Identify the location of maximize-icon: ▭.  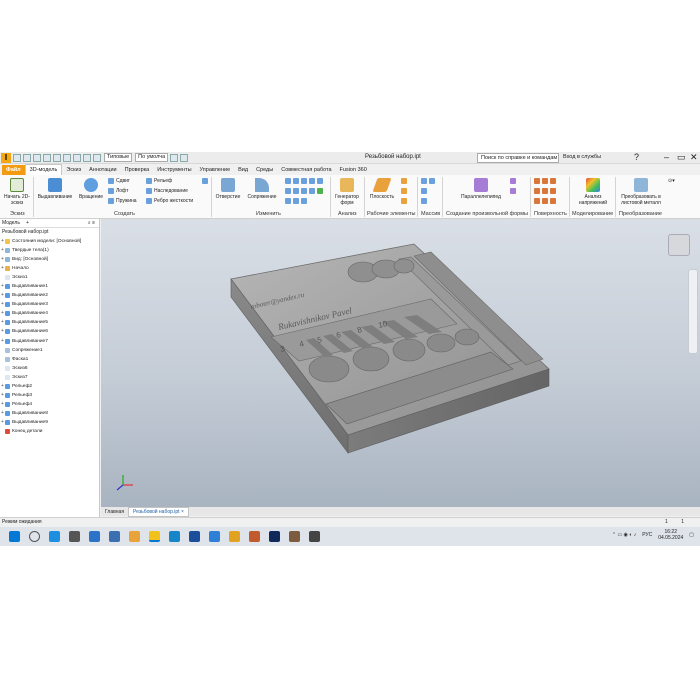
(681, 157).